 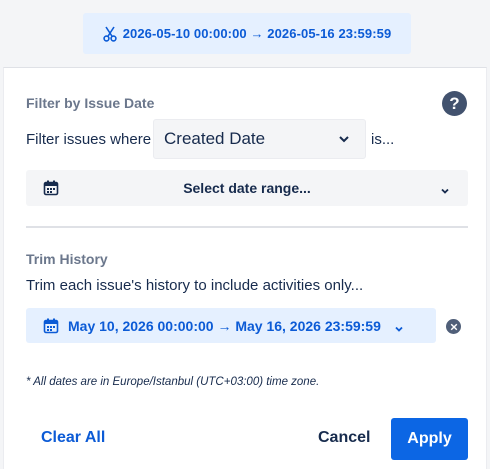 What do you see at coordinates (429, 439) in the screenshot?
I see `apply-button: Apply` at bounding box center [429, 439].